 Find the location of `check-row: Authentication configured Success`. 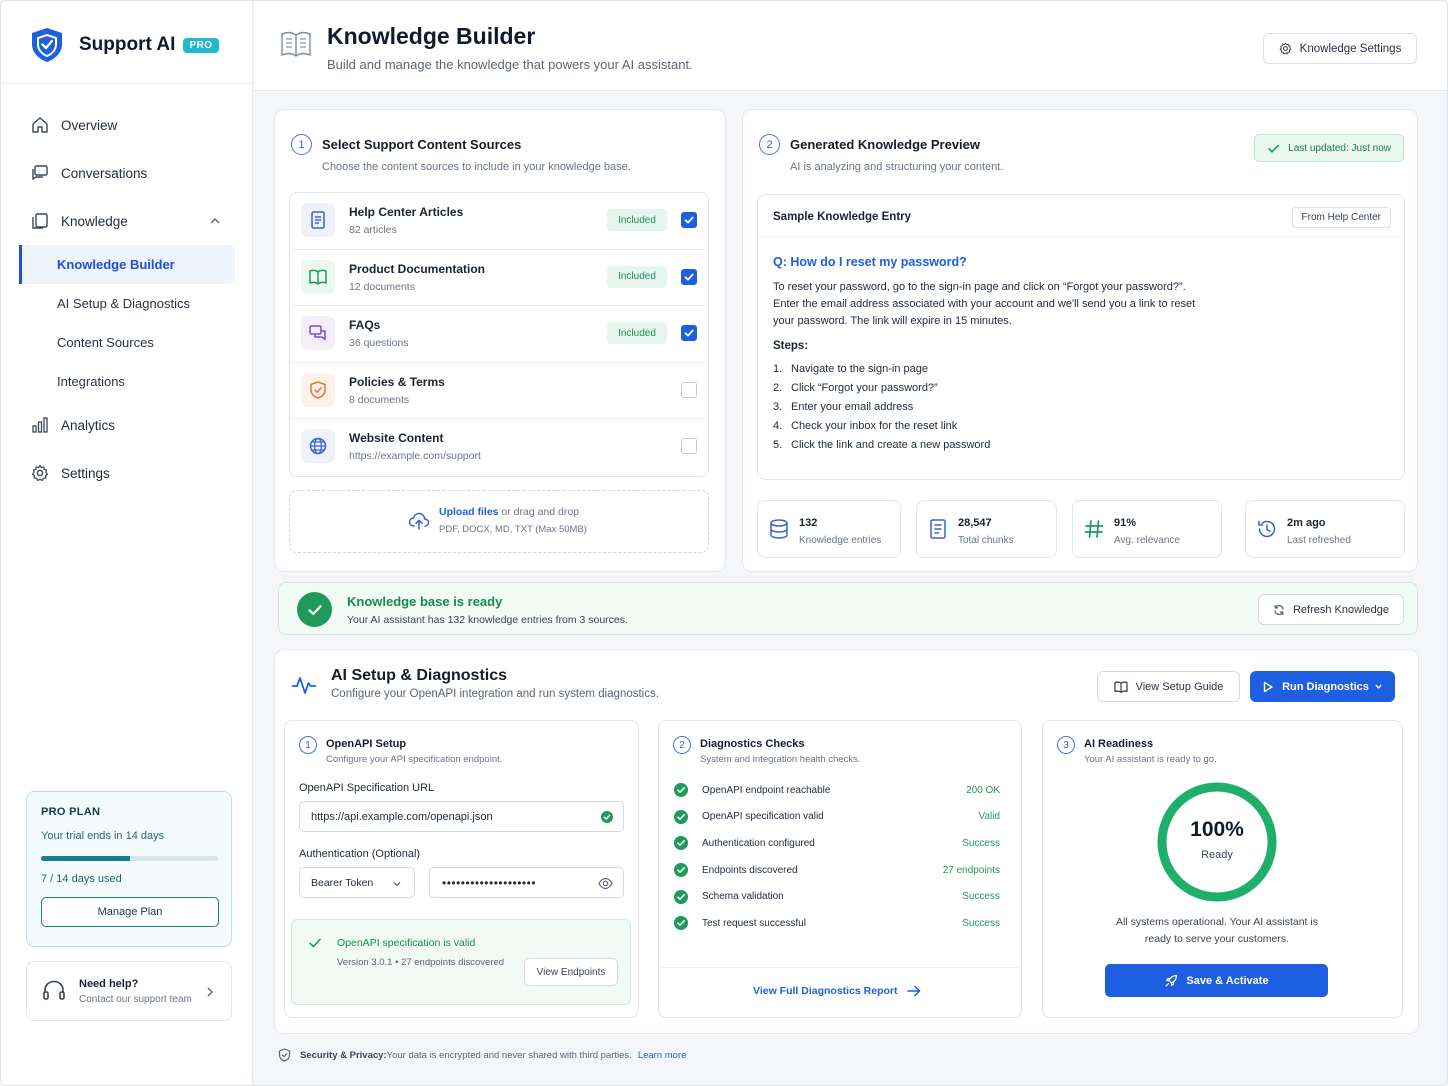

check-row: Authentication configured Success is located at coordinates (837, 843).